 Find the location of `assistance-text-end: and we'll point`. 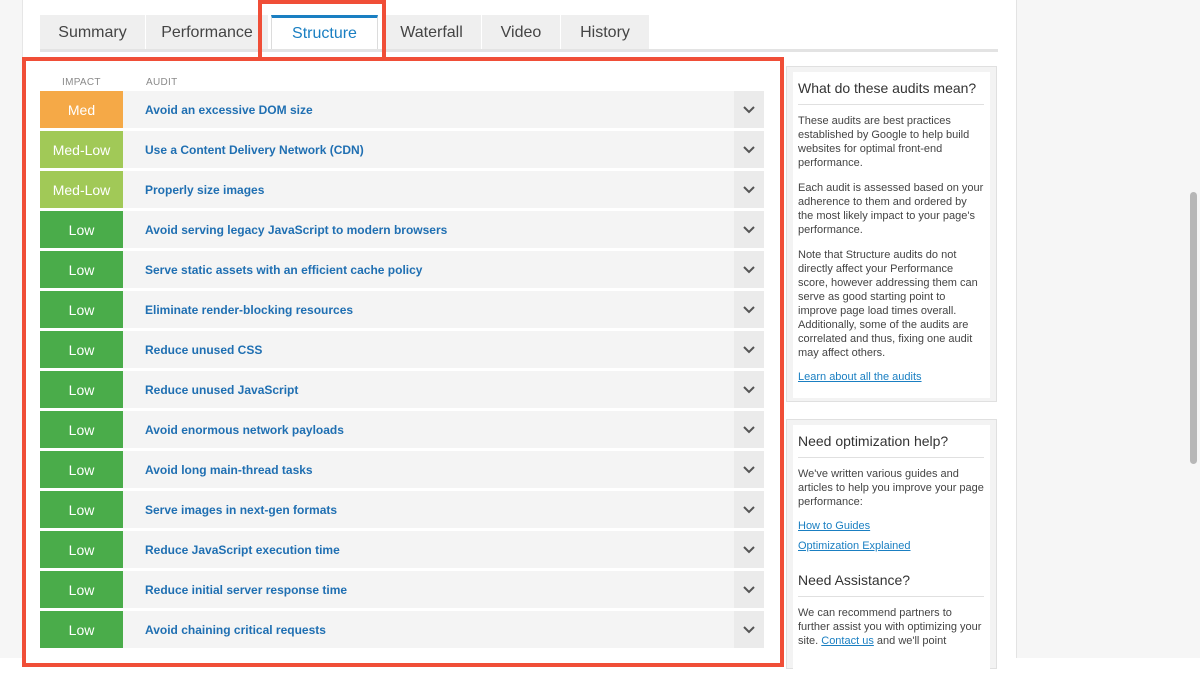

assistance-text-end: and we'll point is located at coordinates (911, 641).